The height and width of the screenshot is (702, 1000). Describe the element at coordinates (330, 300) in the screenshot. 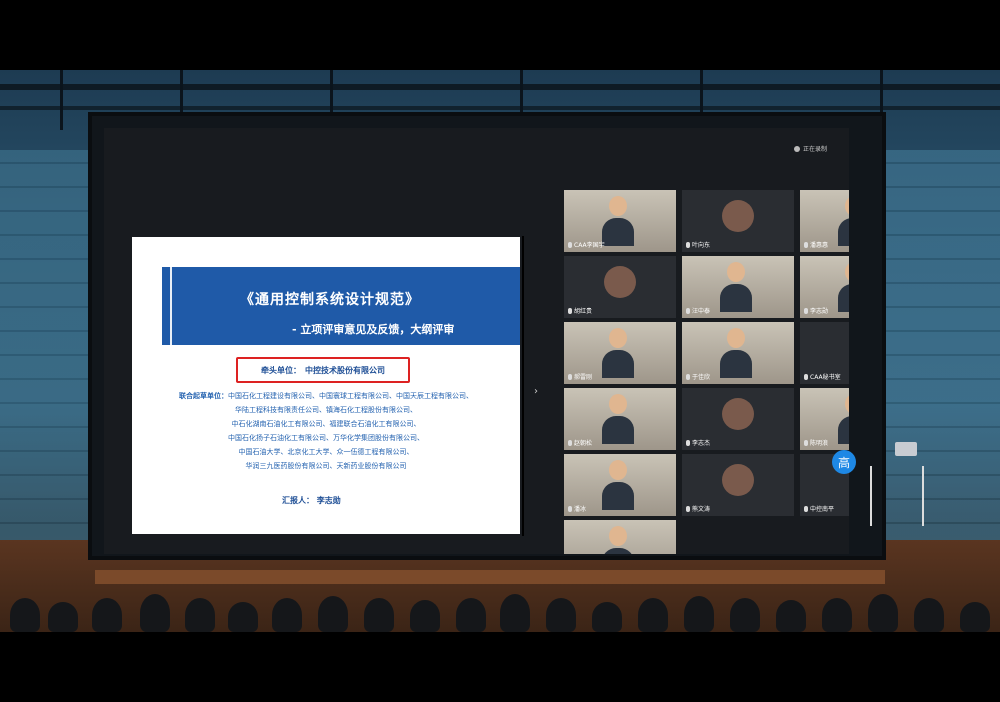

I see `slide-title: 《通用控制系统设计规范》` at that location.